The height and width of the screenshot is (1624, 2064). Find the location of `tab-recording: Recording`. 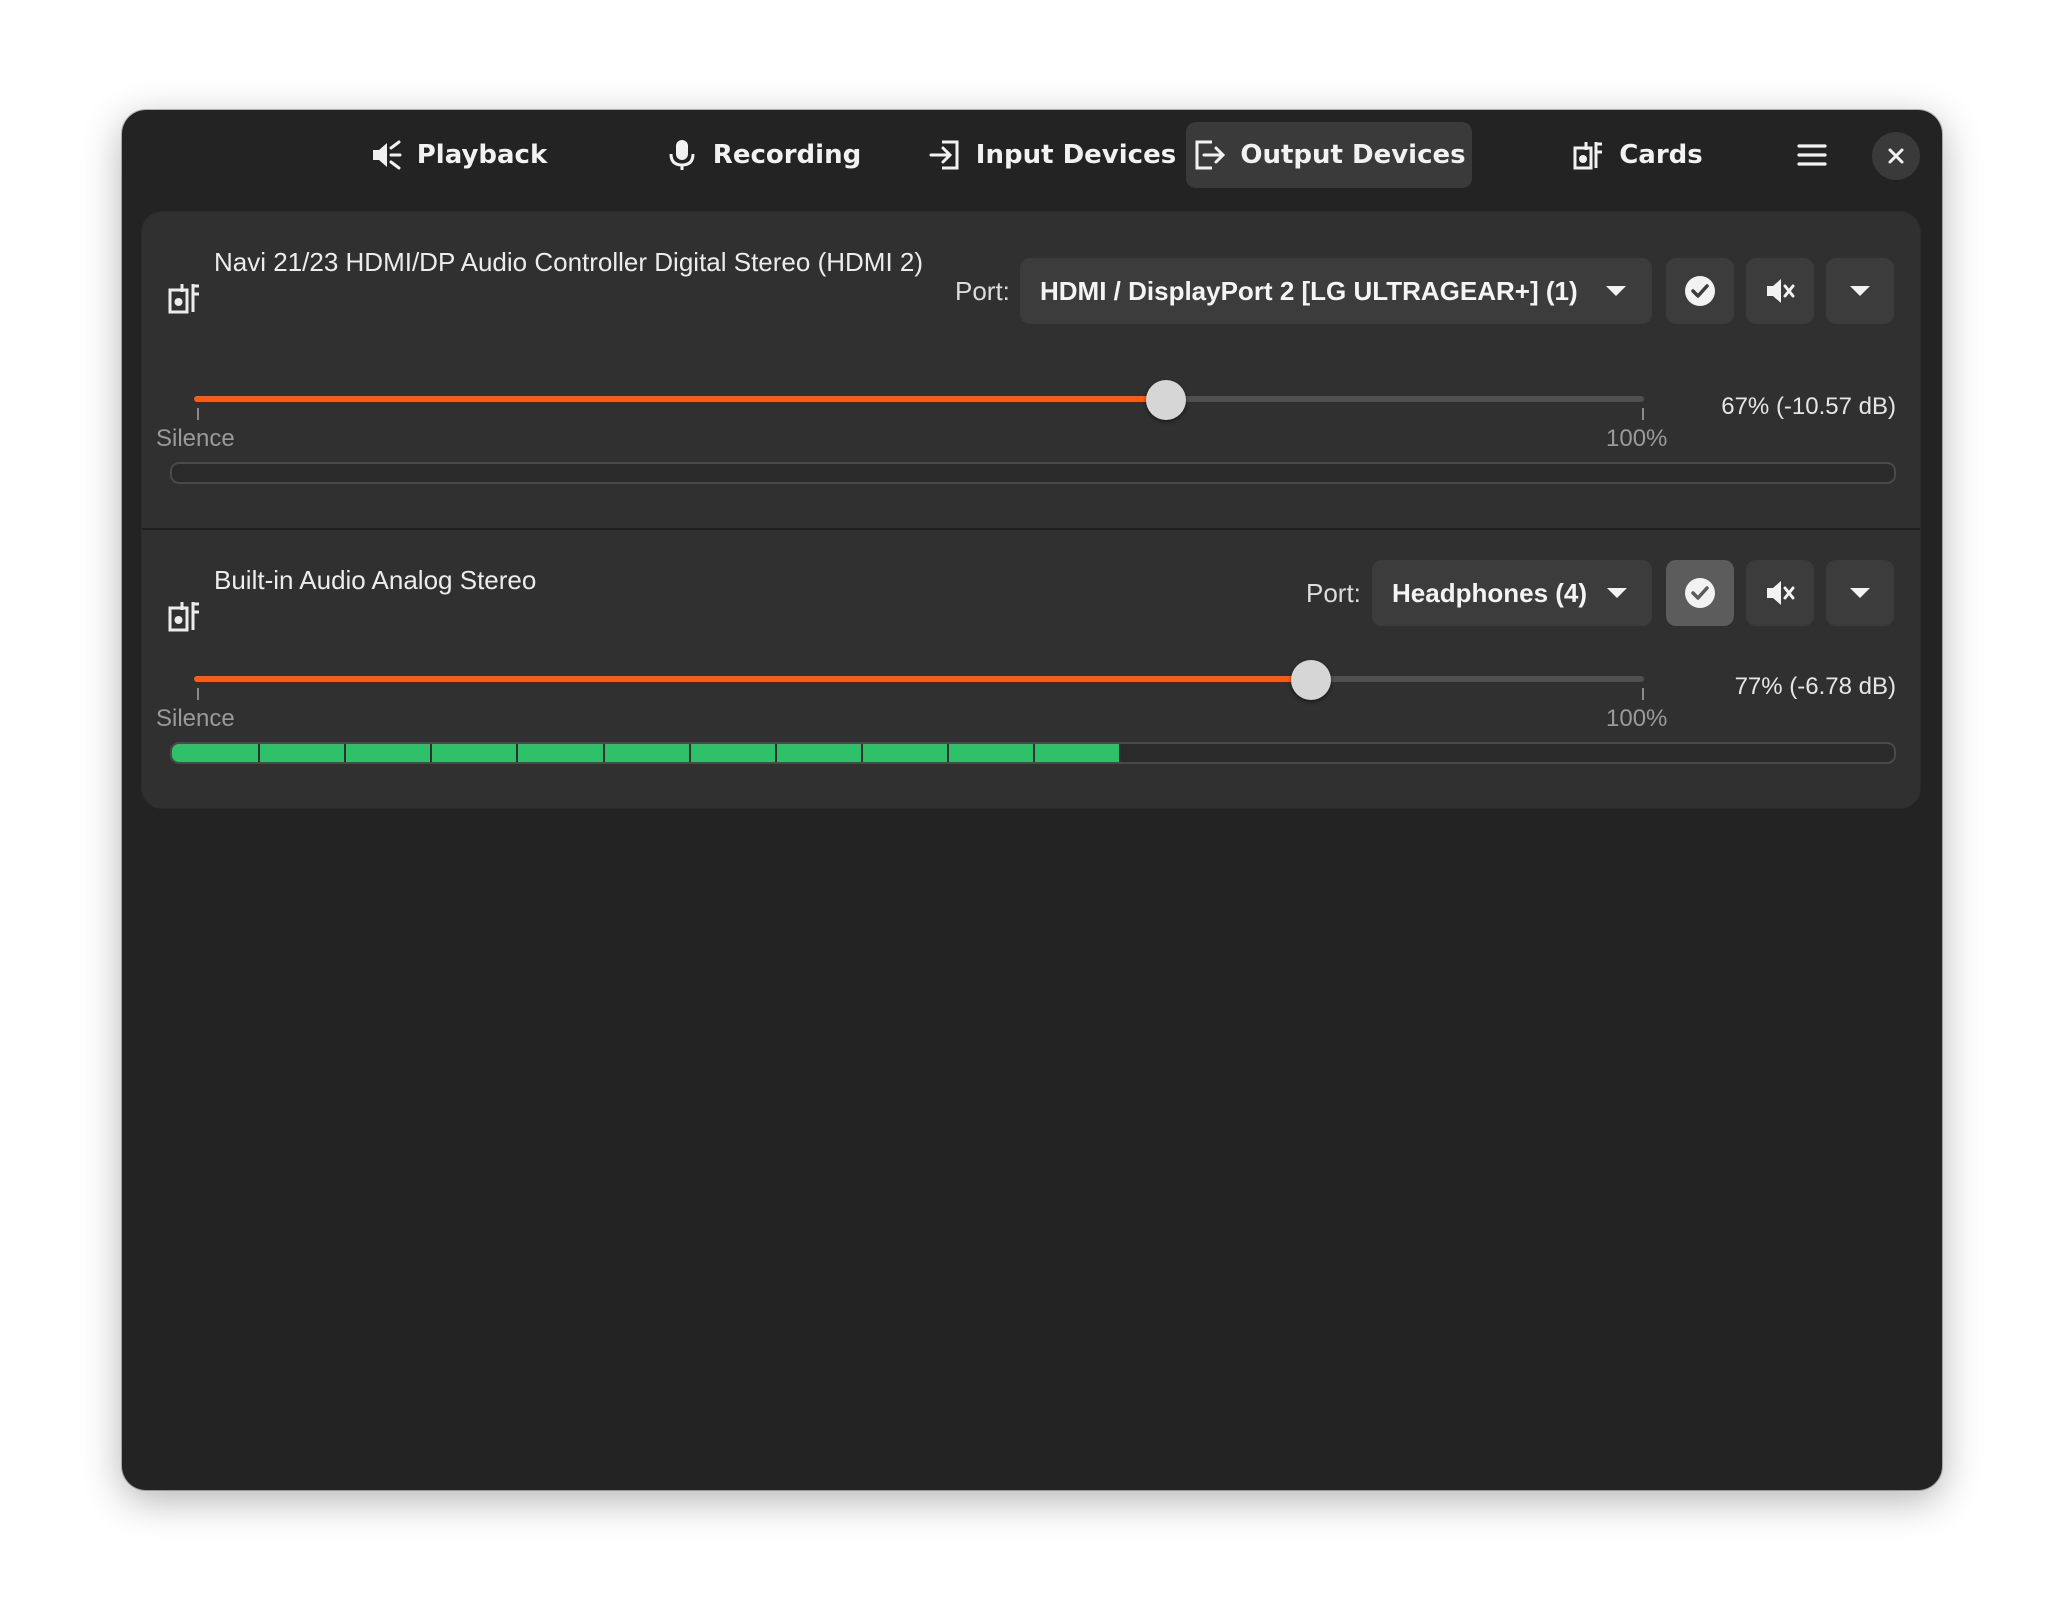

tab-recording: Recording is located at coordinates (763, 155).